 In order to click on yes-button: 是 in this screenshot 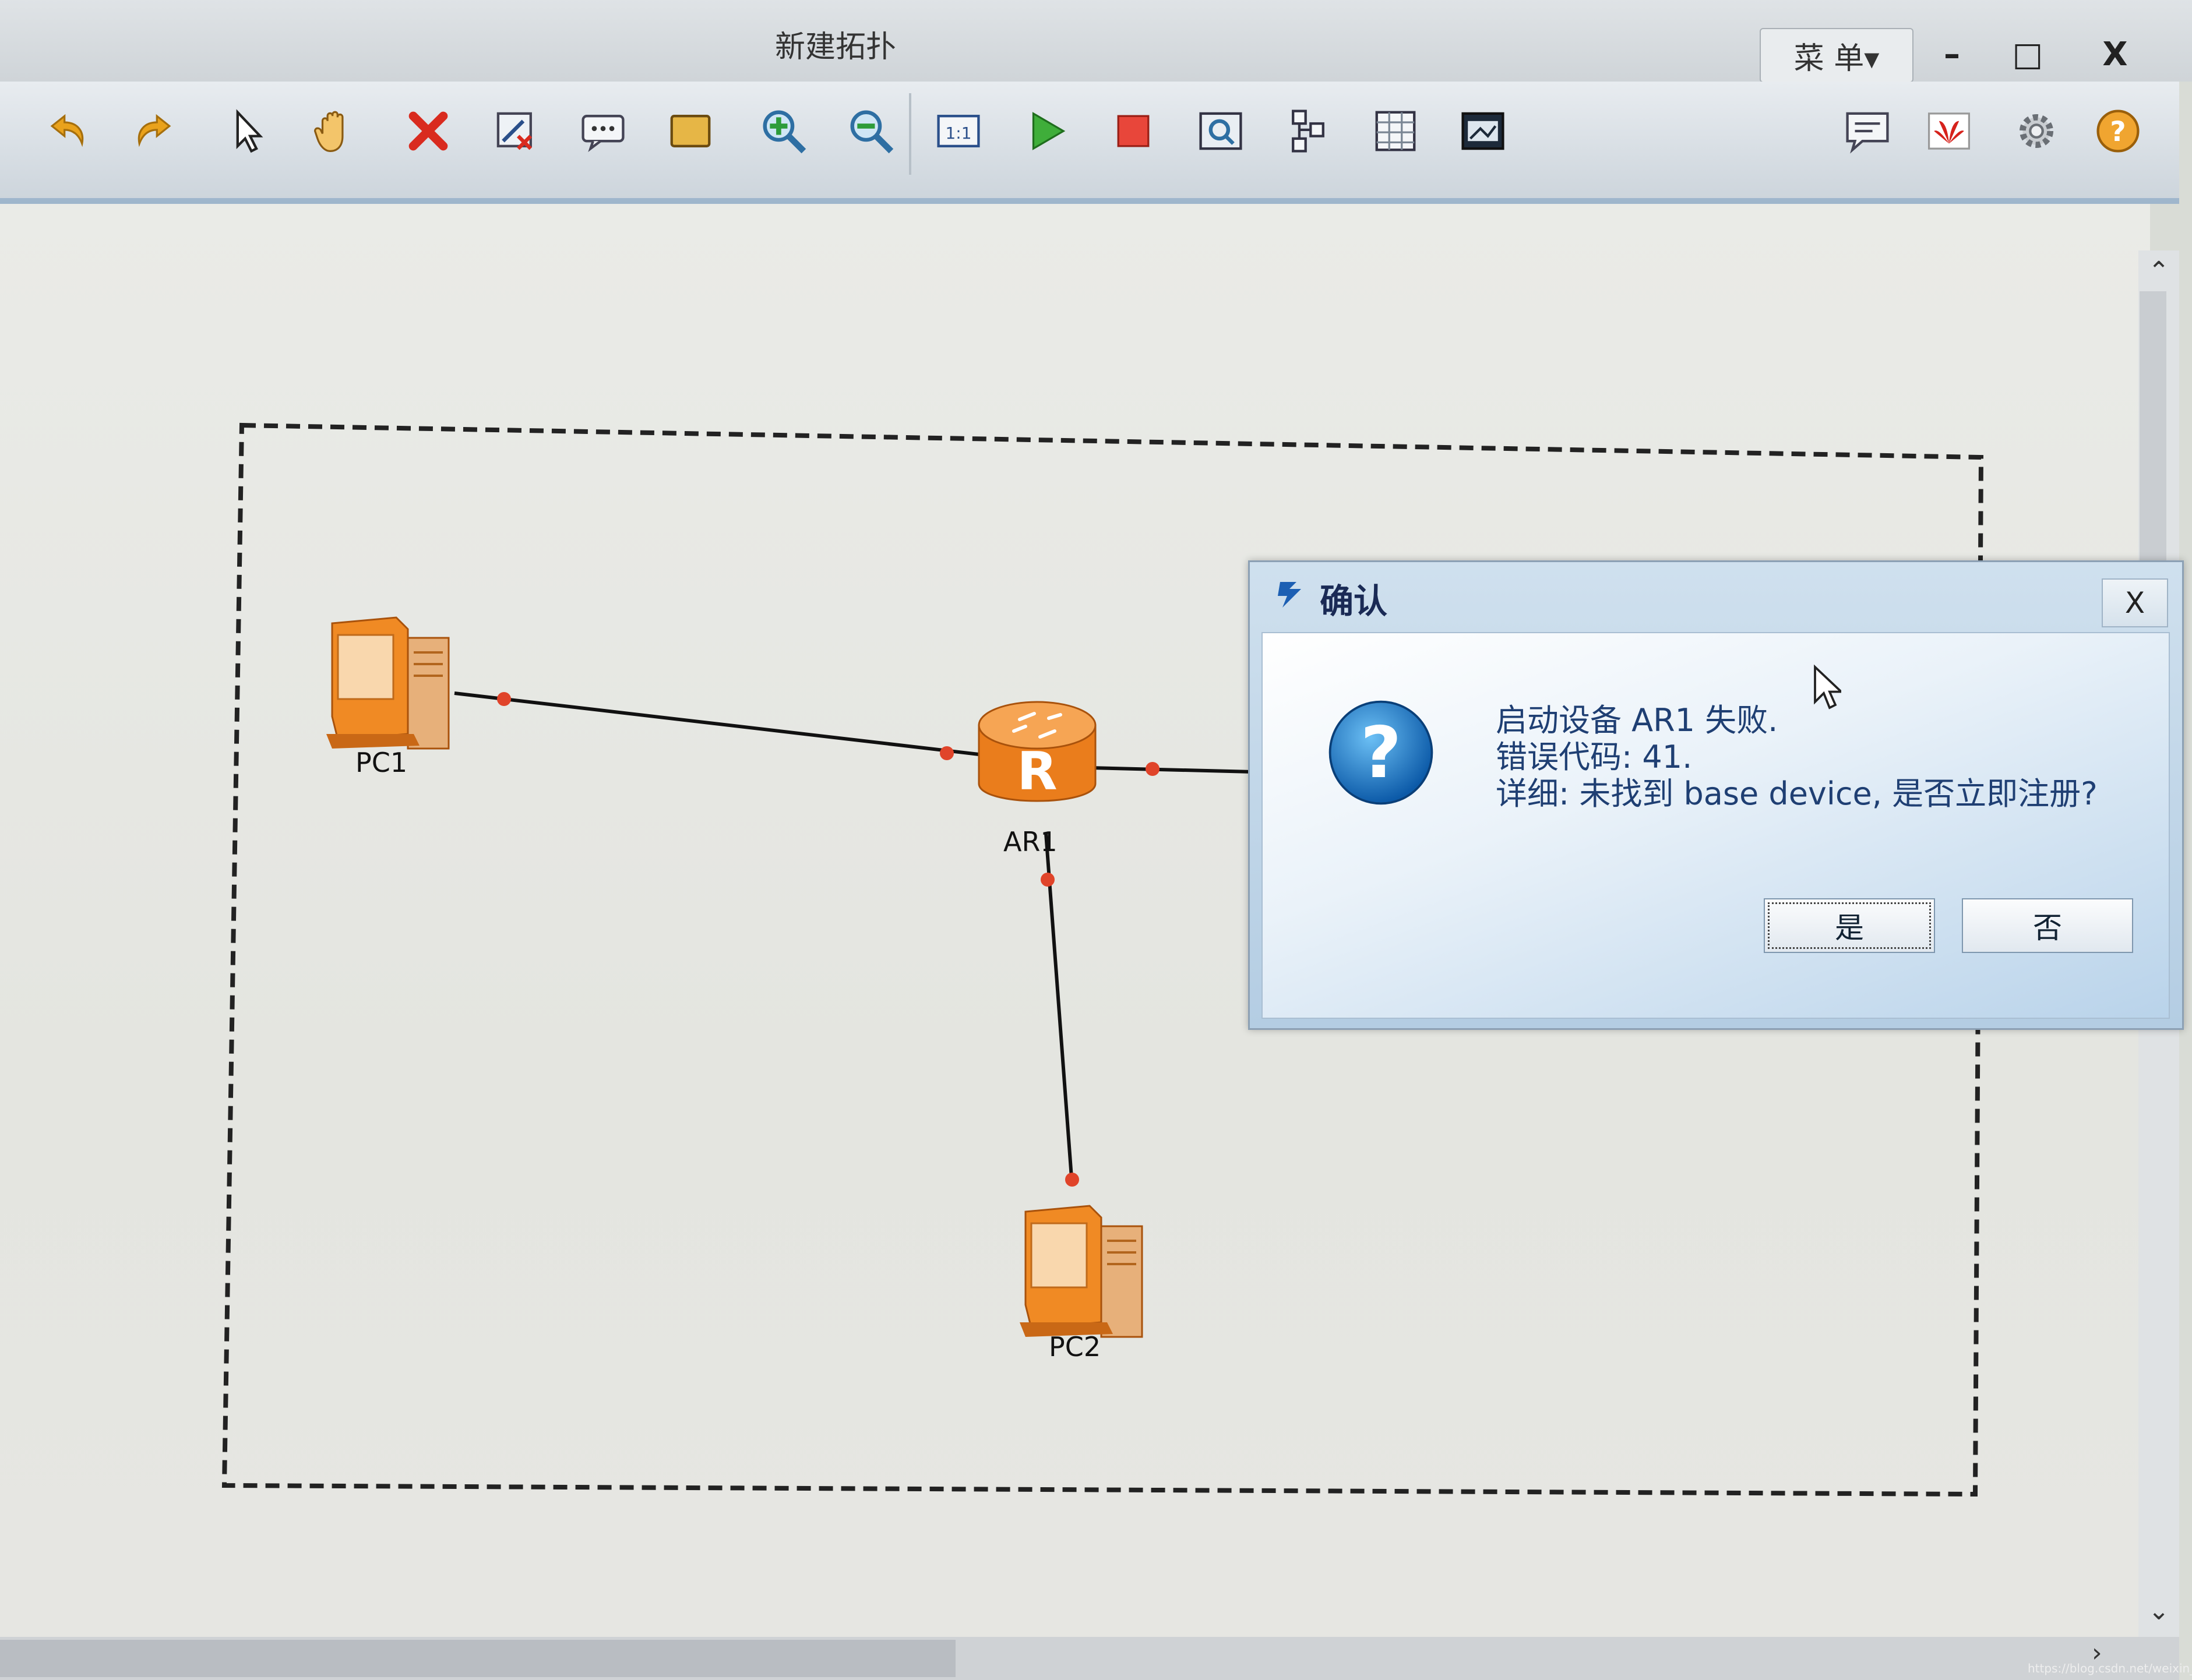, I will do `click(1849, 925)`.